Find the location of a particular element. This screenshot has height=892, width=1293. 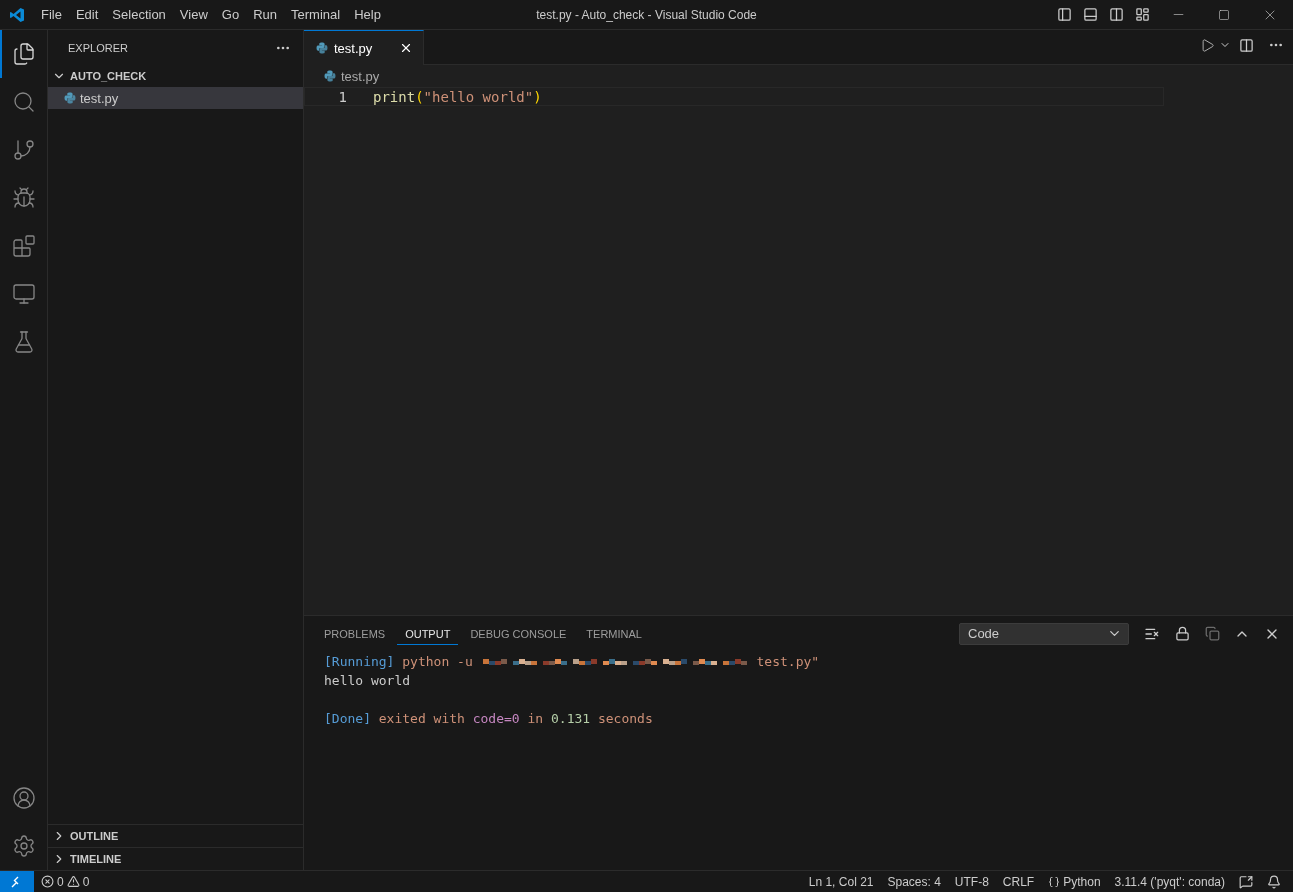

output-text: test.py" is located at coordinates (788, 661).